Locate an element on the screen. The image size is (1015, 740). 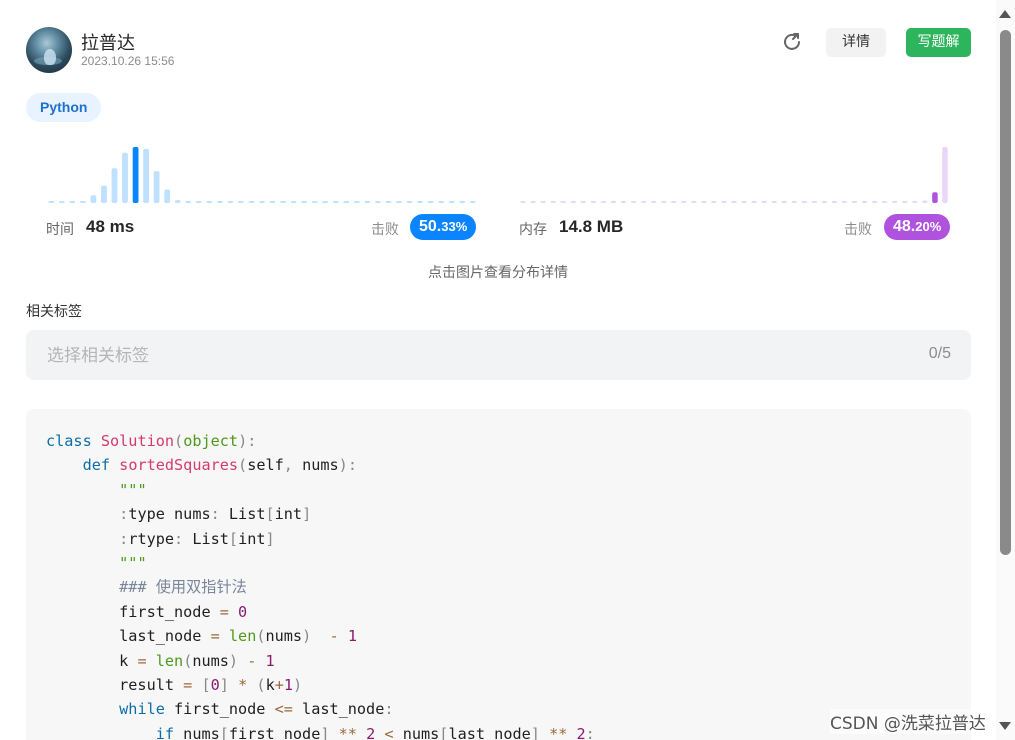
share-icon is located at coordinates (792, 42).